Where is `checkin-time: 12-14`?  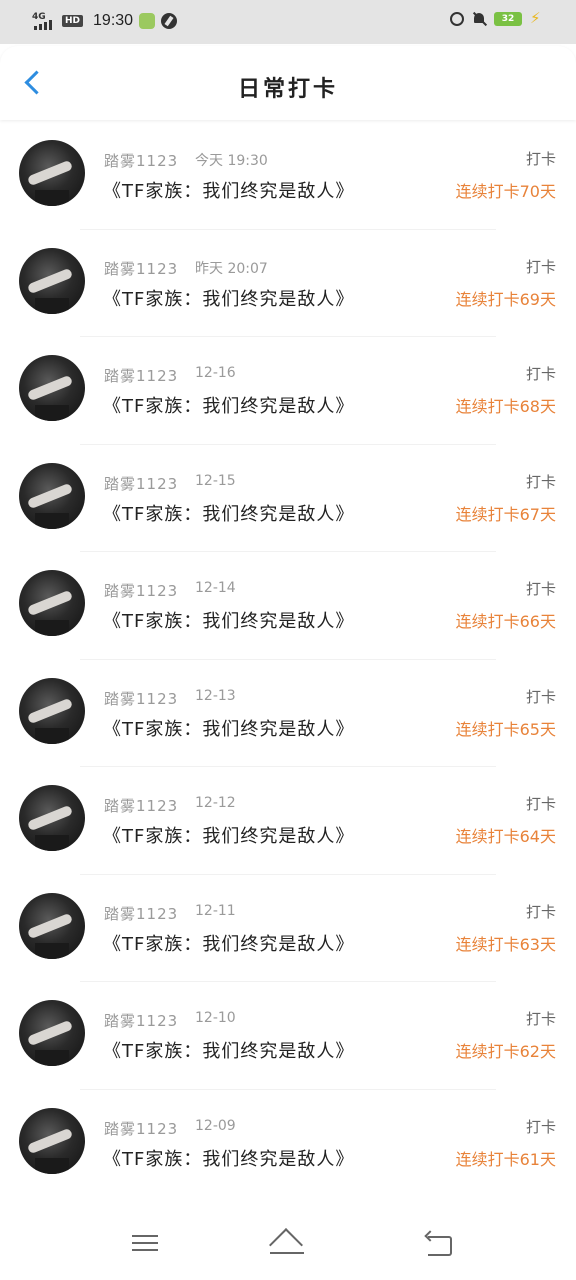
checkin-time: 12-14 is located at coordinates (215, 588).